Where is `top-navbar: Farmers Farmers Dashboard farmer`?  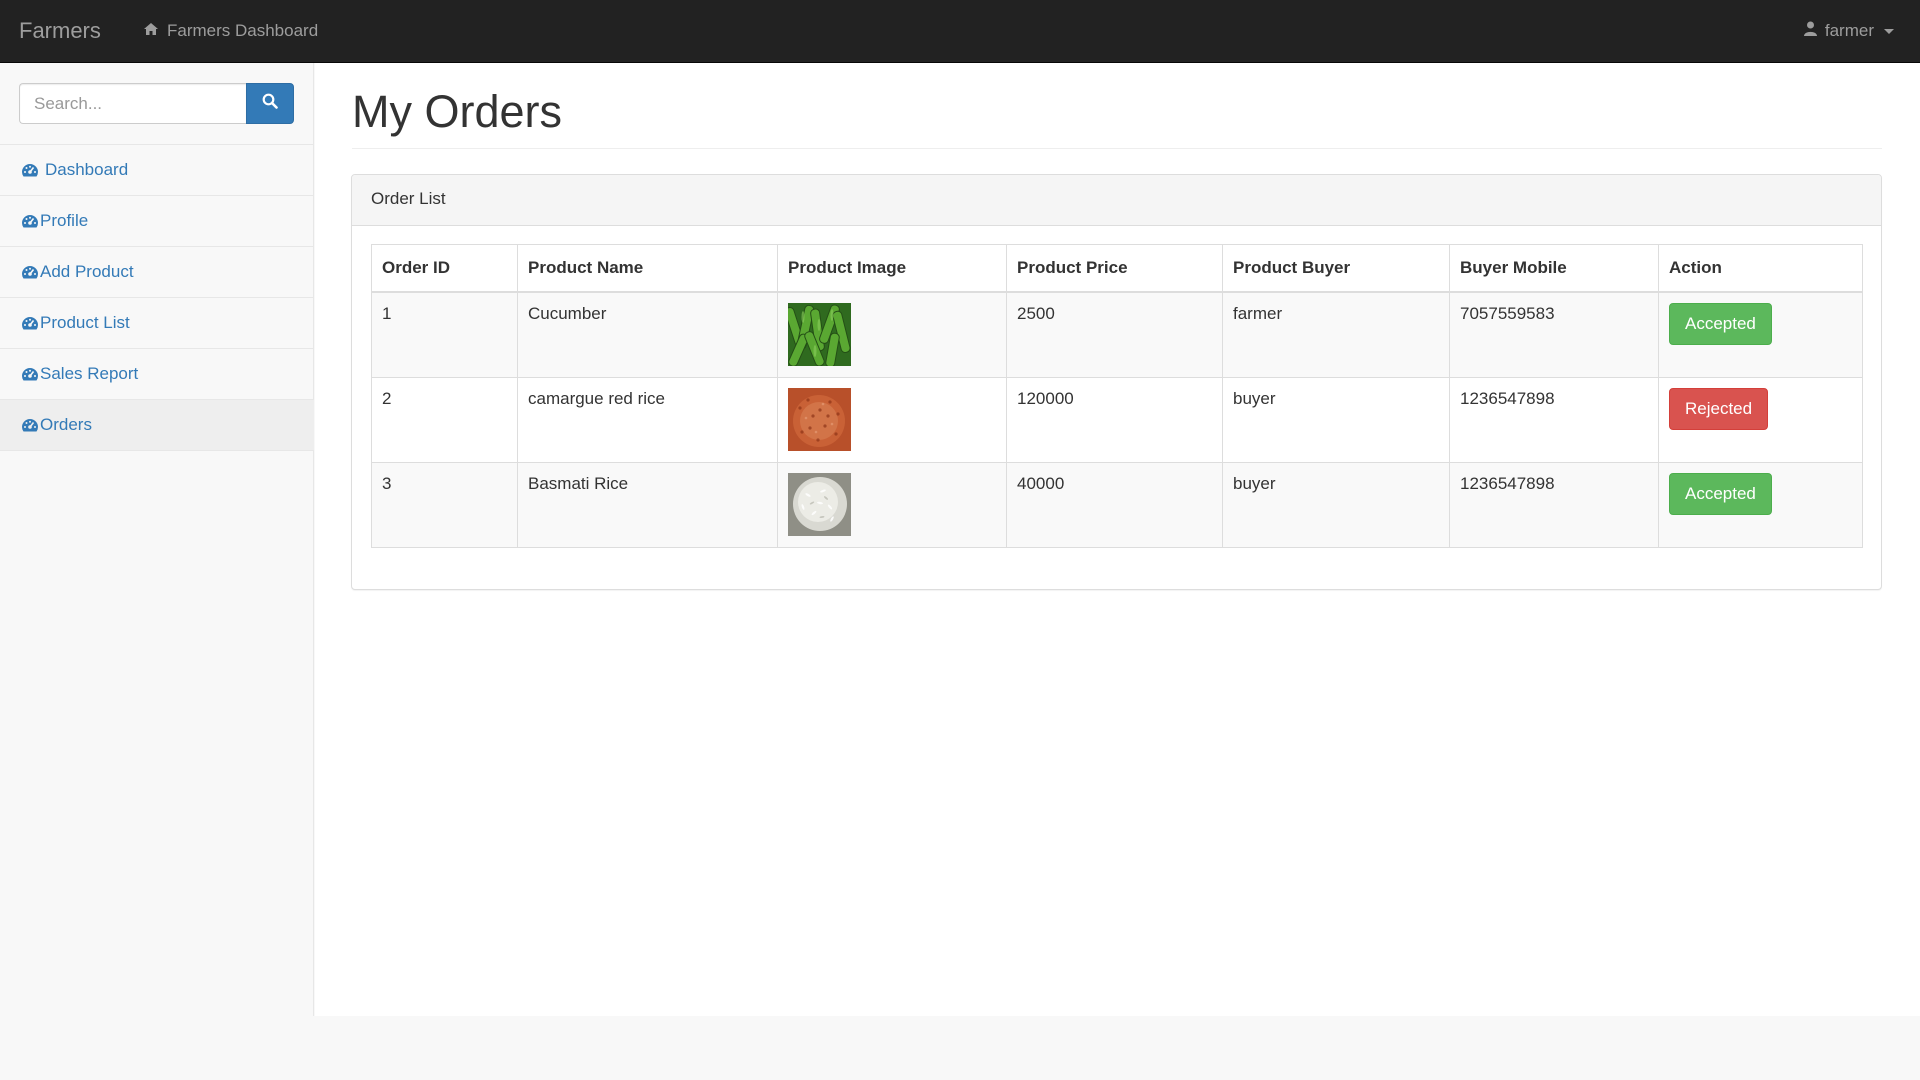 top-navbar: Farmers Farmers Dashboard farmer is located at coordinates (960, 31).